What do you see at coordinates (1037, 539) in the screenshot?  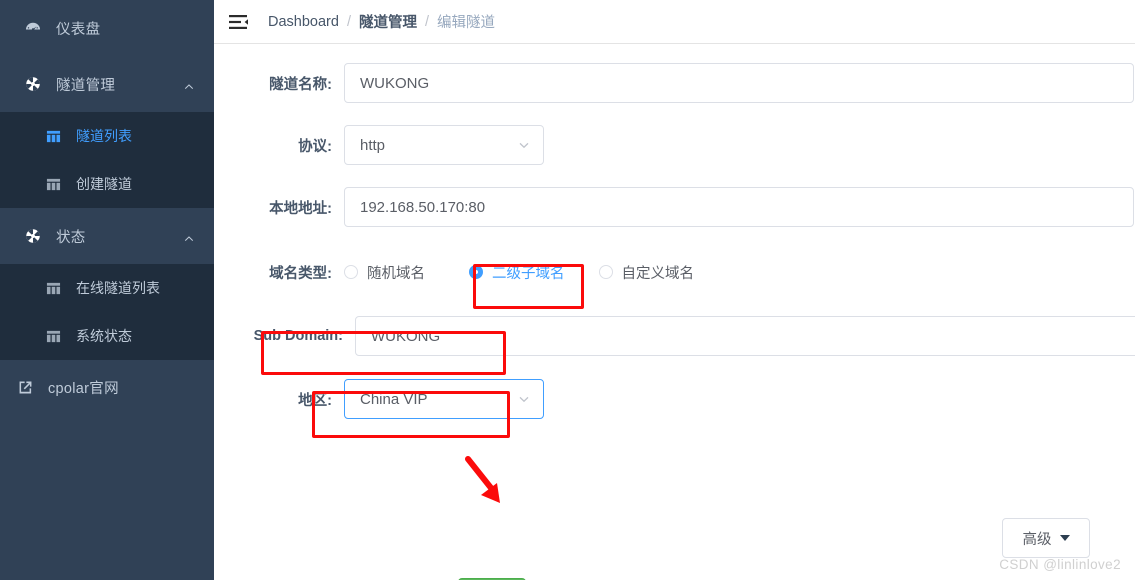 I see `advanced-button-label: 高级` at bounding box center [1037, 539].